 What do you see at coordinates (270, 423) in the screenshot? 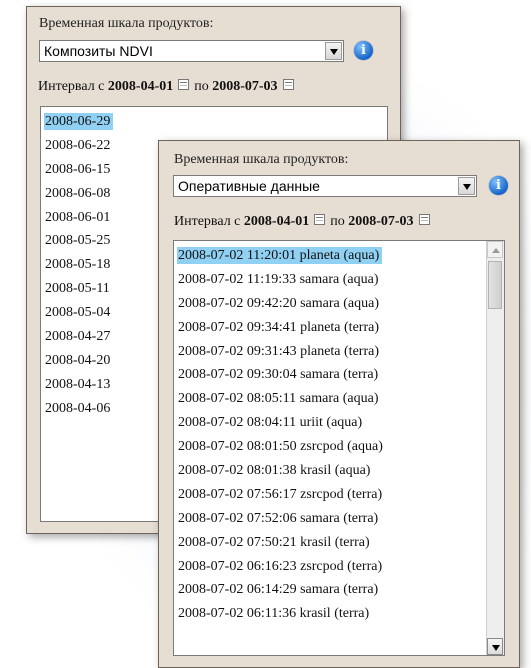
I see `list-item-label: 2008-07-02 08:04:11 uriit (aqua)` at bounding box center [270, 423].